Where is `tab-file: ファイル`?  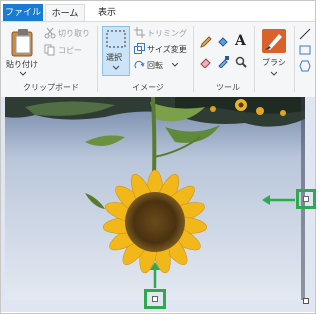
tab-file: ファイル is located at coordinates (23, 13).